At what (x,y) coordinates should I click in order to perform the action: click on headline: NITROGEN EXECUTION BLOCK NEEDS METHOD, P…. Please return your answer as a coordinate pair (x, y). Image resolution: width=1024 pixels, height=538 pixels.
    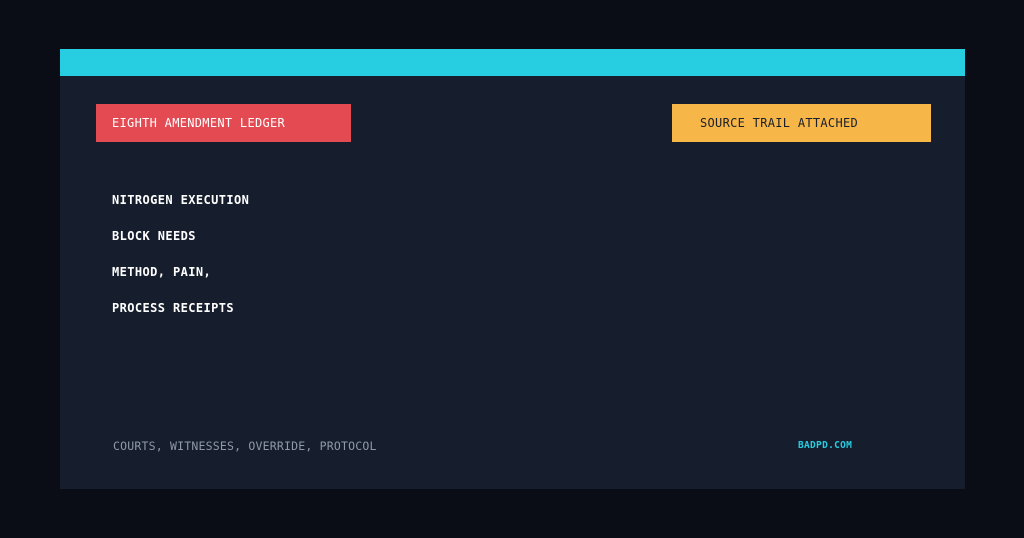
    Looking at the image, I should click on (180, 262).